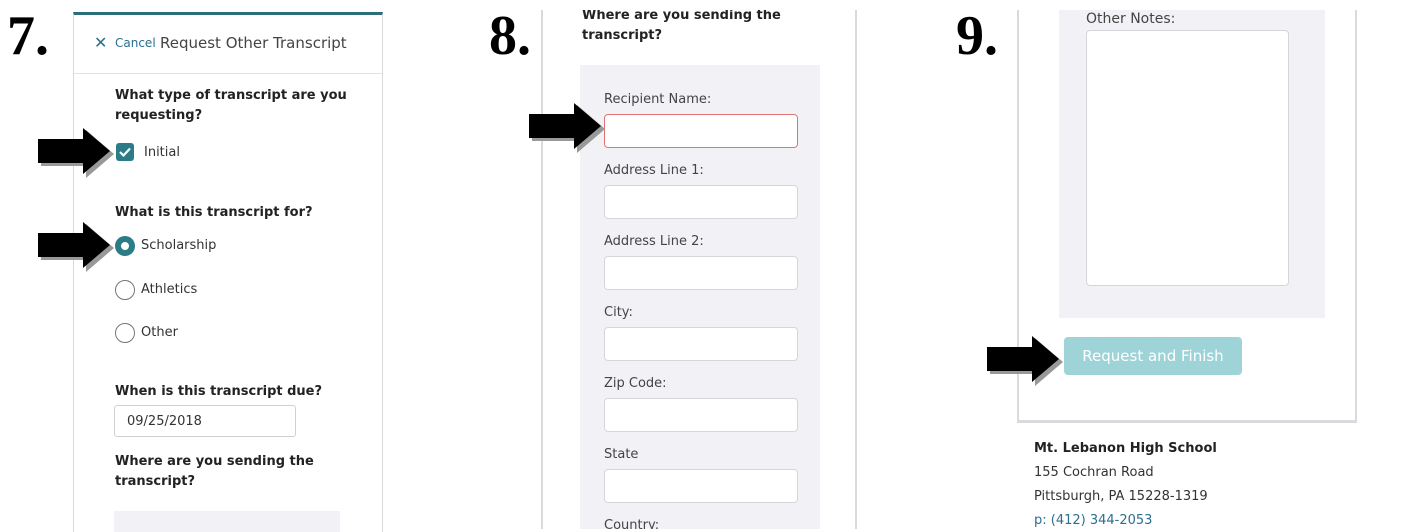  What do you see at coordinates (658, 99) in the screenshot?
I see `recipient-name-label: Recipient Name:` at bounding box center [658, 99].